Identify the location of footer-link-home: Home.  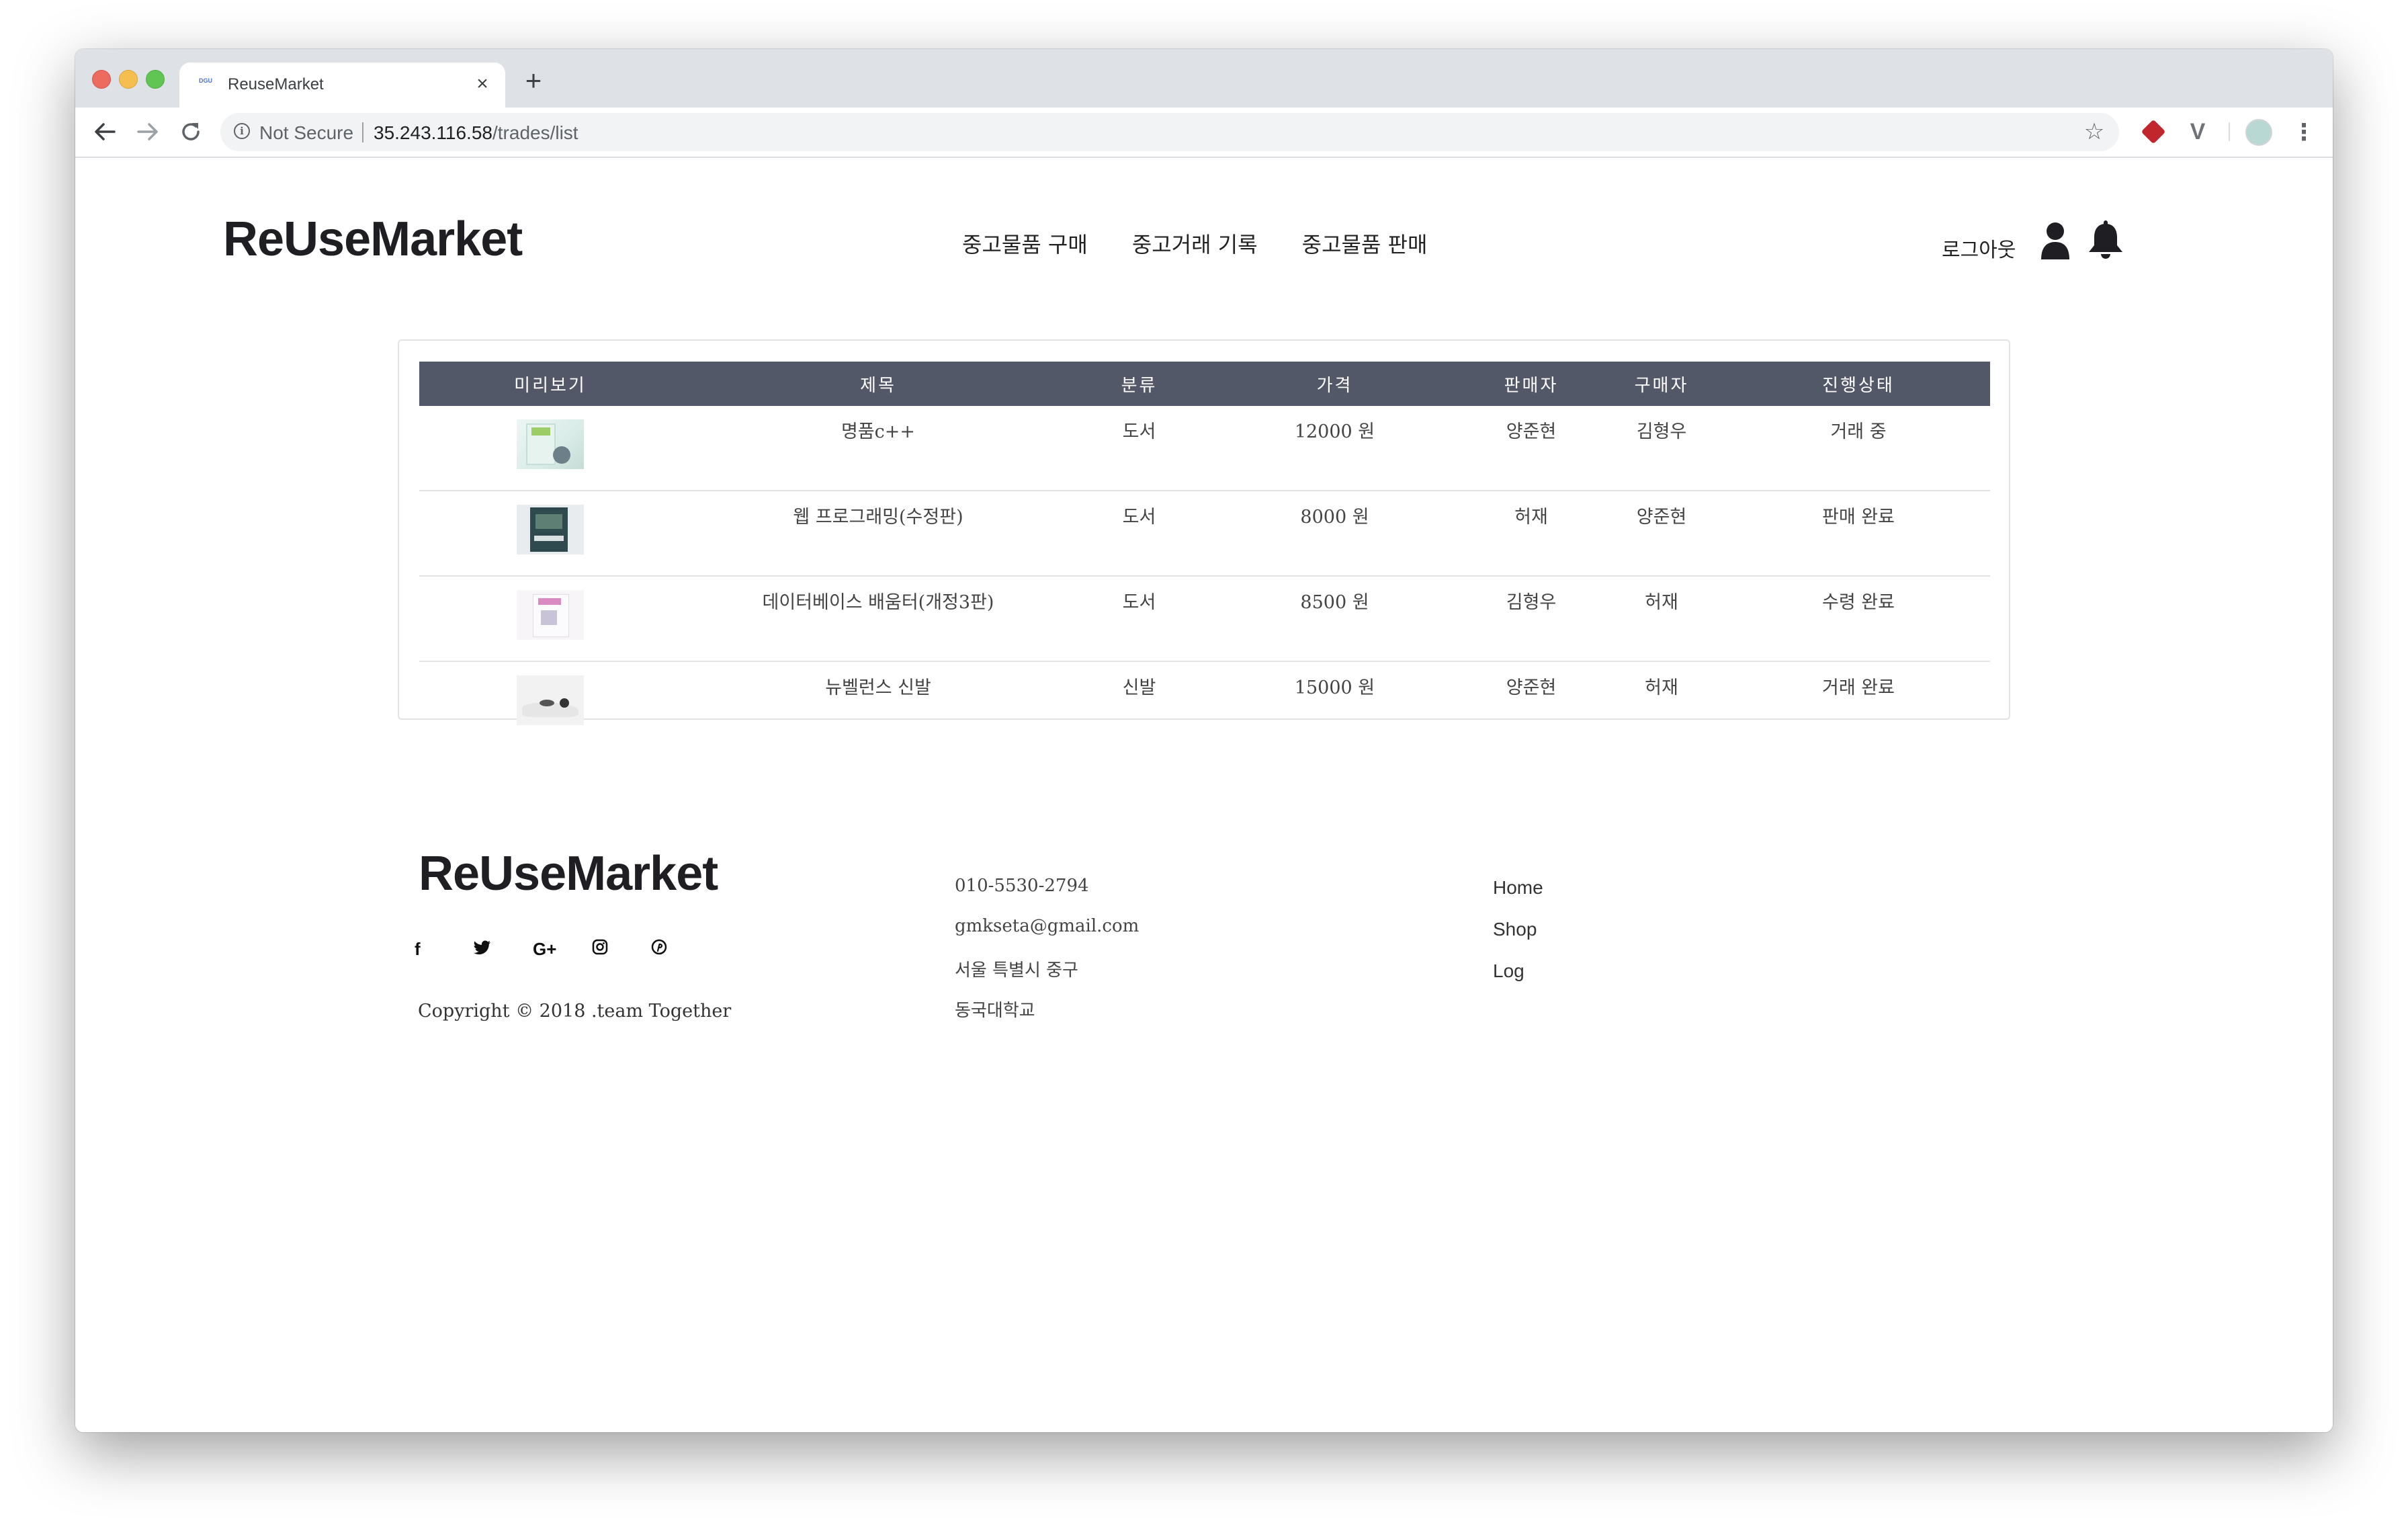
(1518, 898).